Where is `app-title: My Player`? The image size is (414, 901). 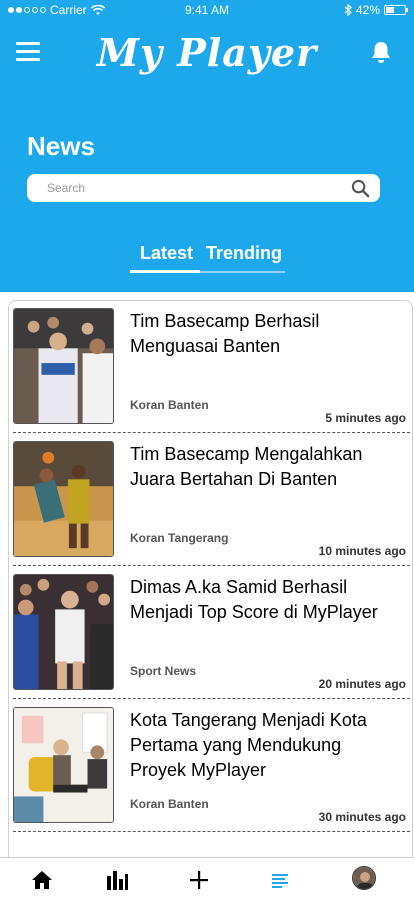
app-title: My Player is located at coordinates (207, 52).